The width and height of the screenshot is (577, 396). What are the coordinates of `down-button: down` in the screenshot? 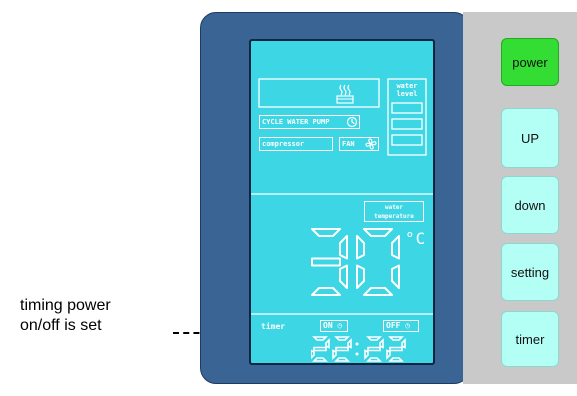 It's located at (530, 205).